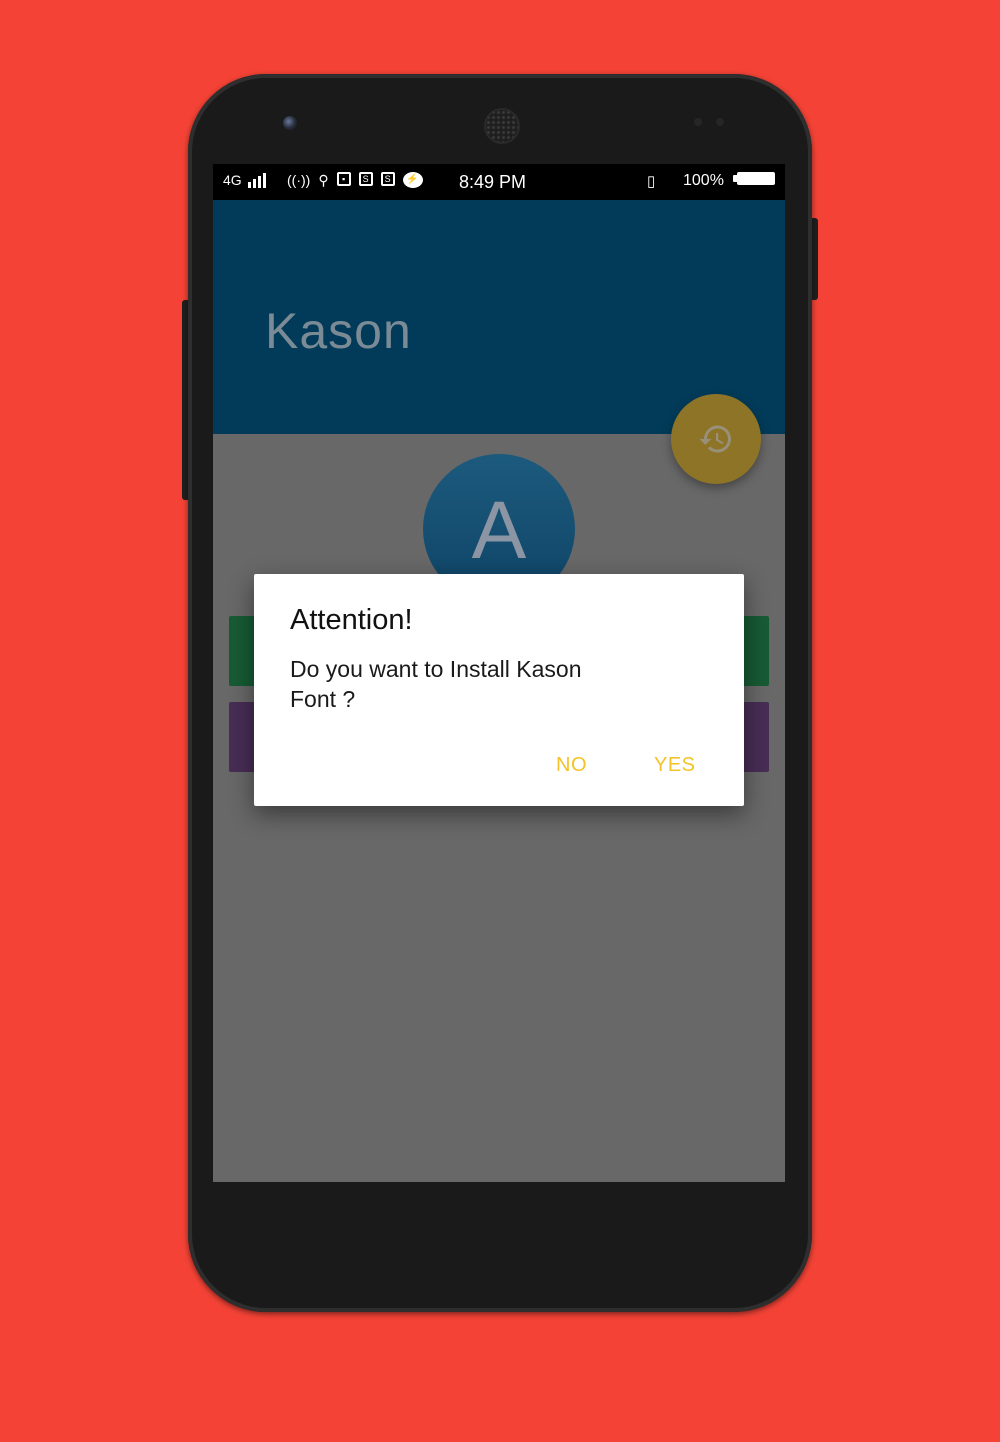 This screenshot has height=1442, width=1000. What do you see at coordinates (338, 331) in the screenshot?
I see `app-title: Kason` at bounding box center [338, 331].